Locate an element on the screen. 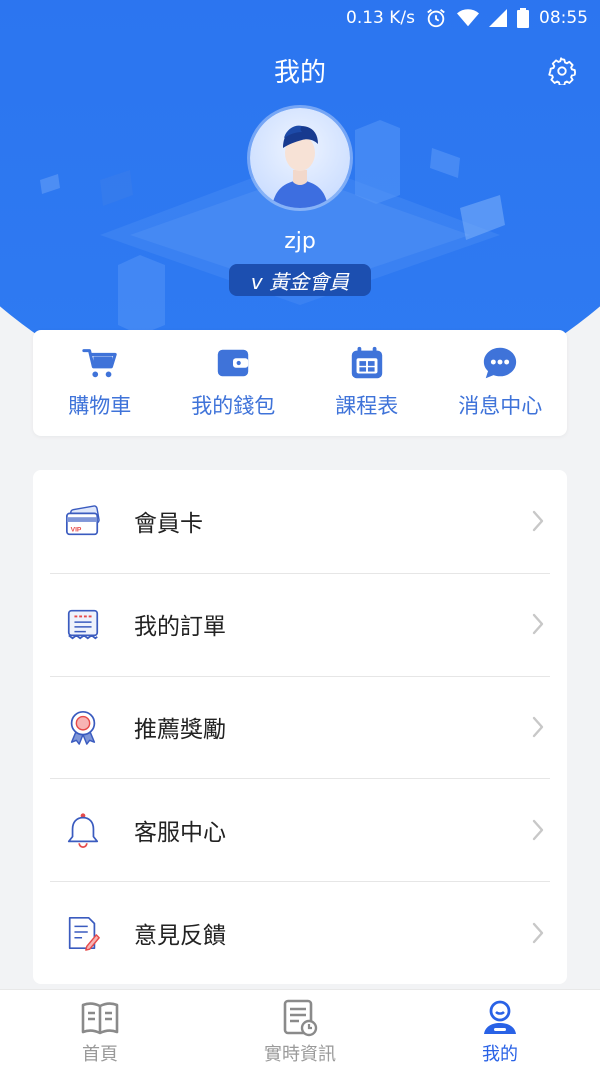 The image size is (600, 1068). bottom-navigation: 首頁 實時資訊 我的 is located at coordinates (300, 1028).